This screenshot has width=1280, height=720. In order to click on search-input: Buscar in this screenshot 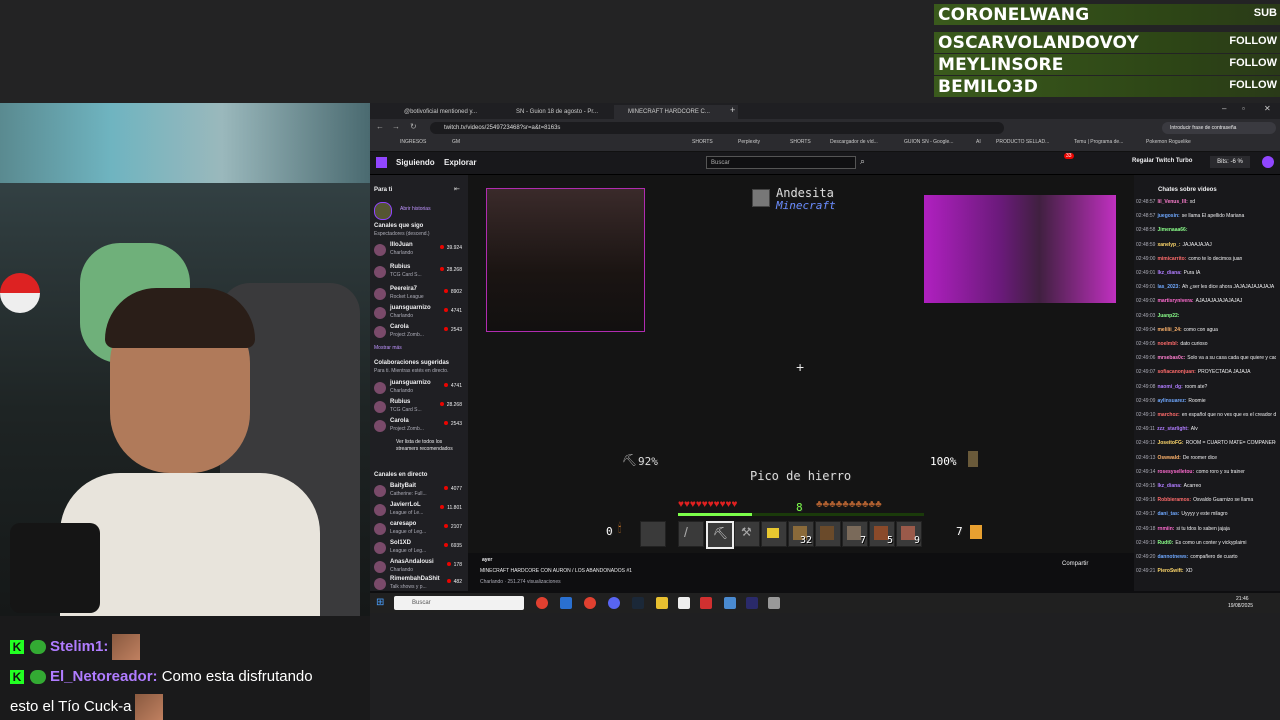, I will do `click(781, 162)`.